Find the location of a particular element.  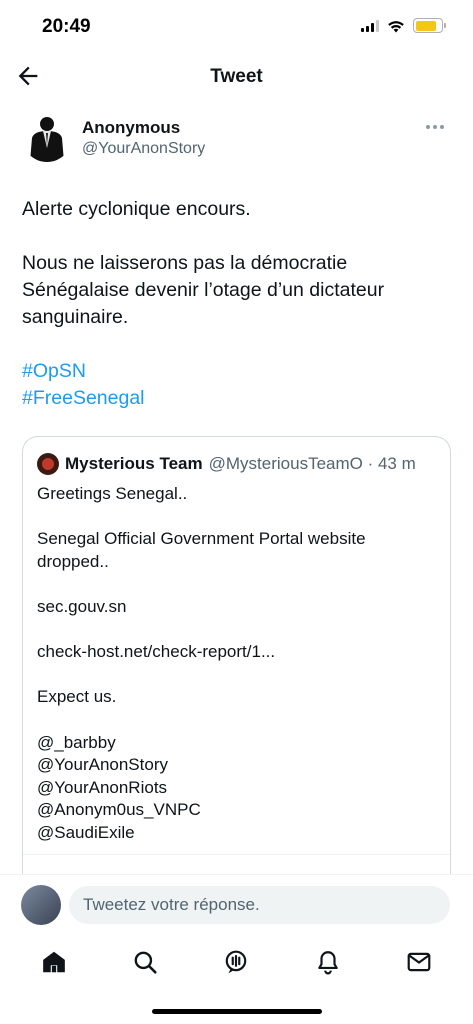

hashtag-link: #OpSN is located at coordinates (237, 371).